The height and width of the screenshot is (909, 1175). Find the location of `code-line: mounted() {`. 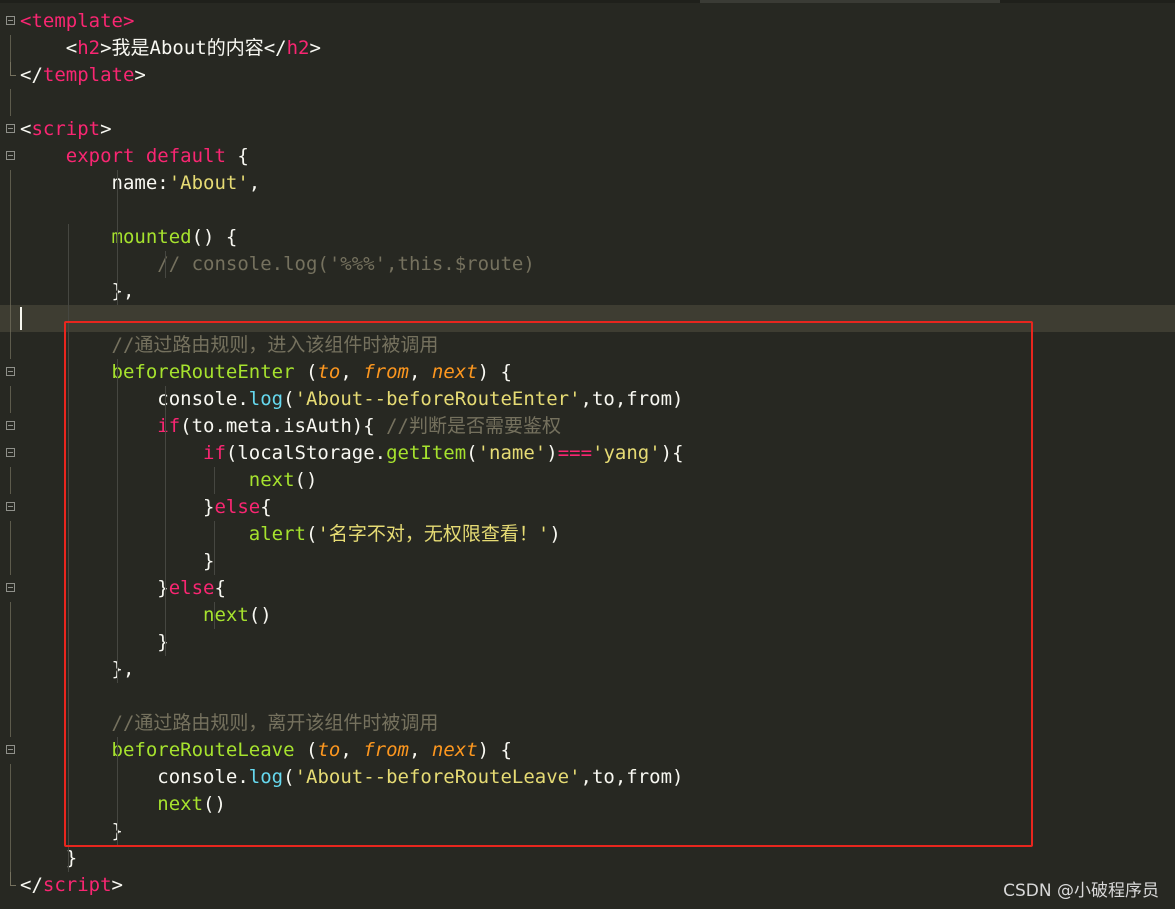

code-line: mounted() { is located at coordinates (587, 237).